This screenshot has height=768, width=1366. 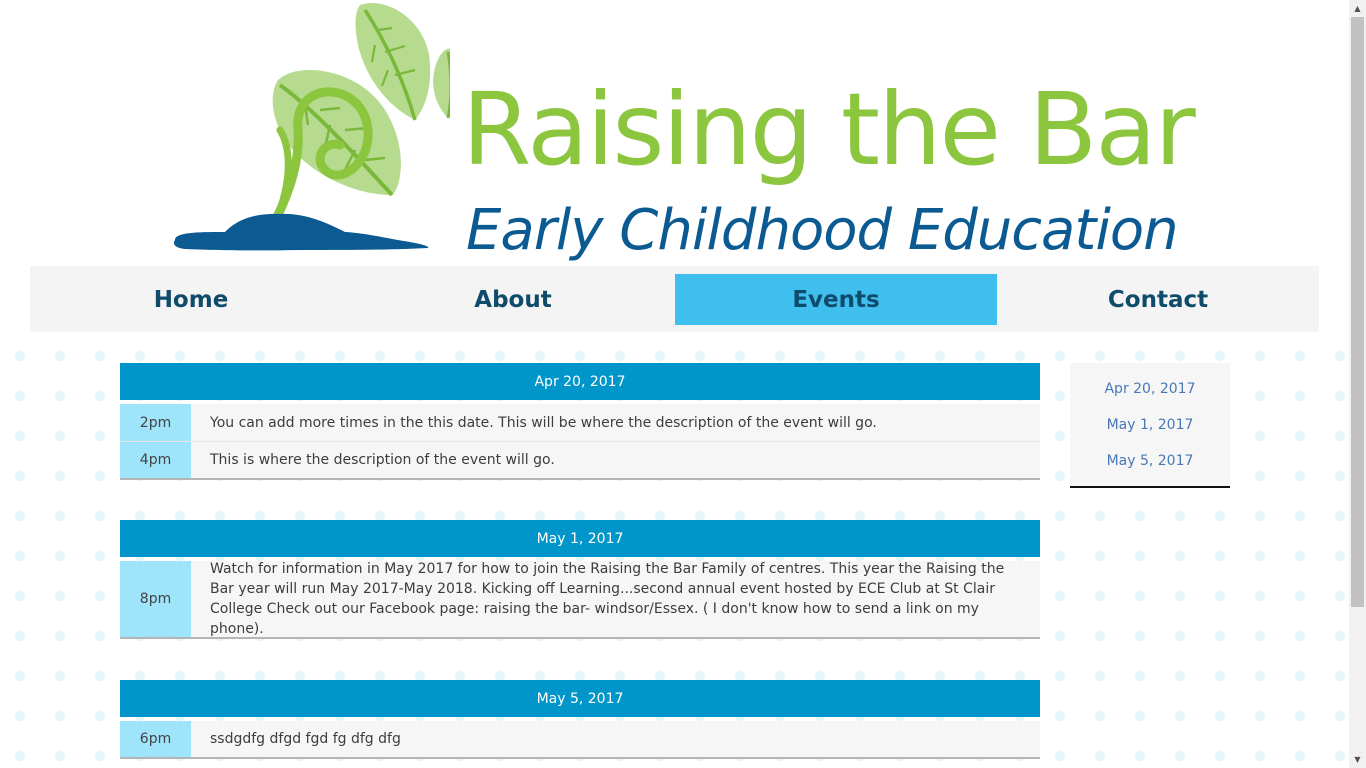 What do you see at coordinates (1357, 8) in the screenshot?
I see `scroll-up-arrow-icon: ▲` at bounding box center [1357, 8].